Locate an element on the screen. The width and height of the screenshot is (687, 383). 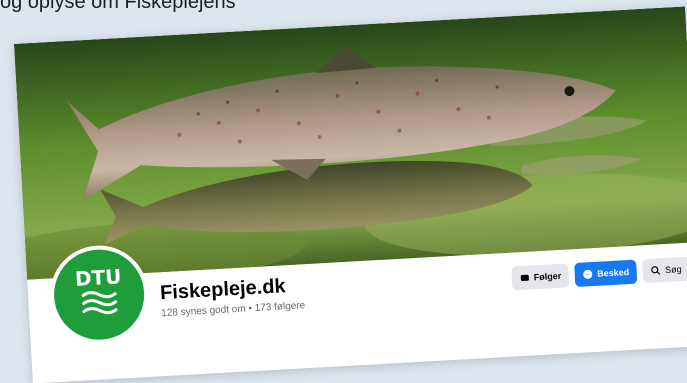
follow-label: Følger is located at coordinates (547, 276).